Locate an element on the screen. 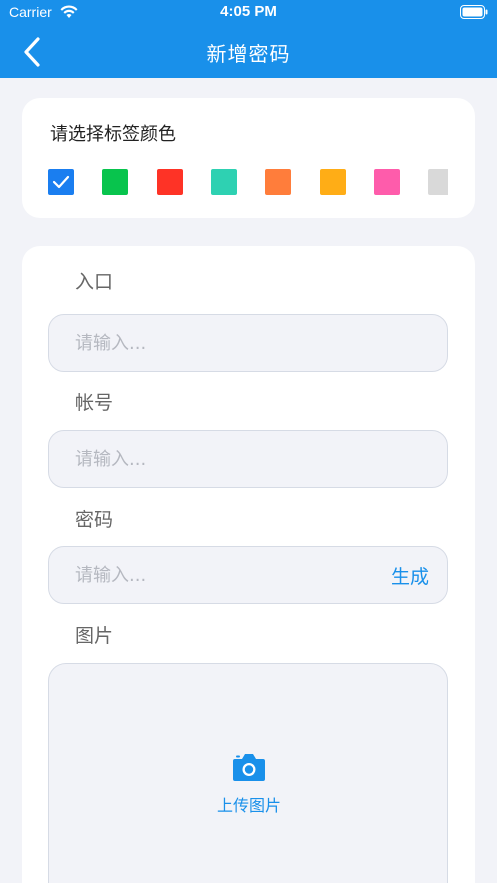 Image resolution: width=497 pixels, height=883 pixels. password-field: 生成 is located at coordinates (248, 575).